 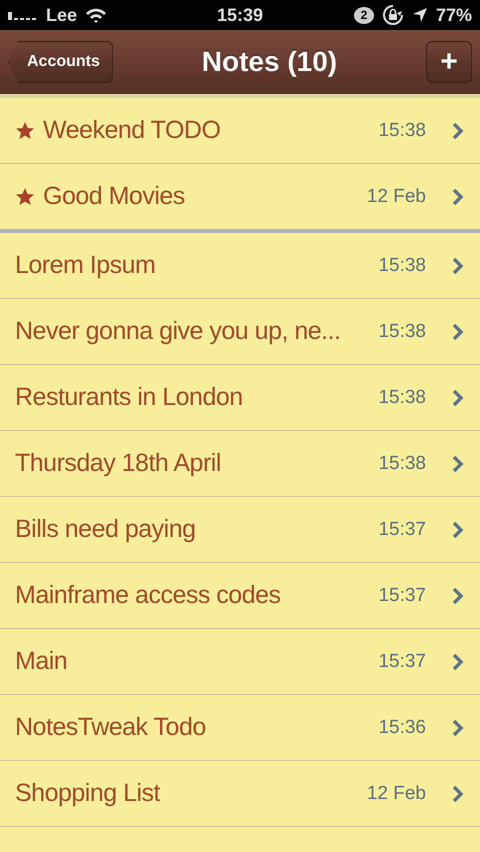 What do you see at coordinates (270, 62) in the screenshot?
I see `screen-title: Notes (10)` at bounding box center [270, 62].